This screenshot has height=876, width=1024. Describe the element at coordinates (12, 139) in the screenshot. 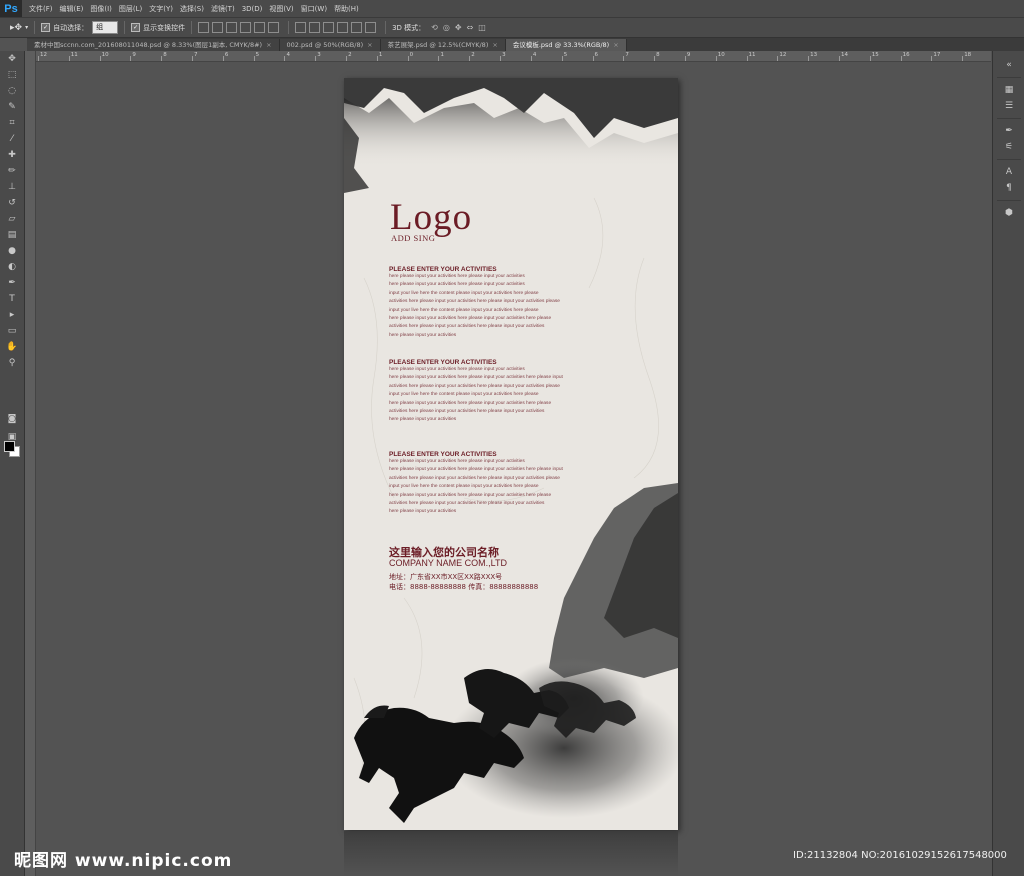

I see `eyedropper-tool-icon: ⁄` at that location.